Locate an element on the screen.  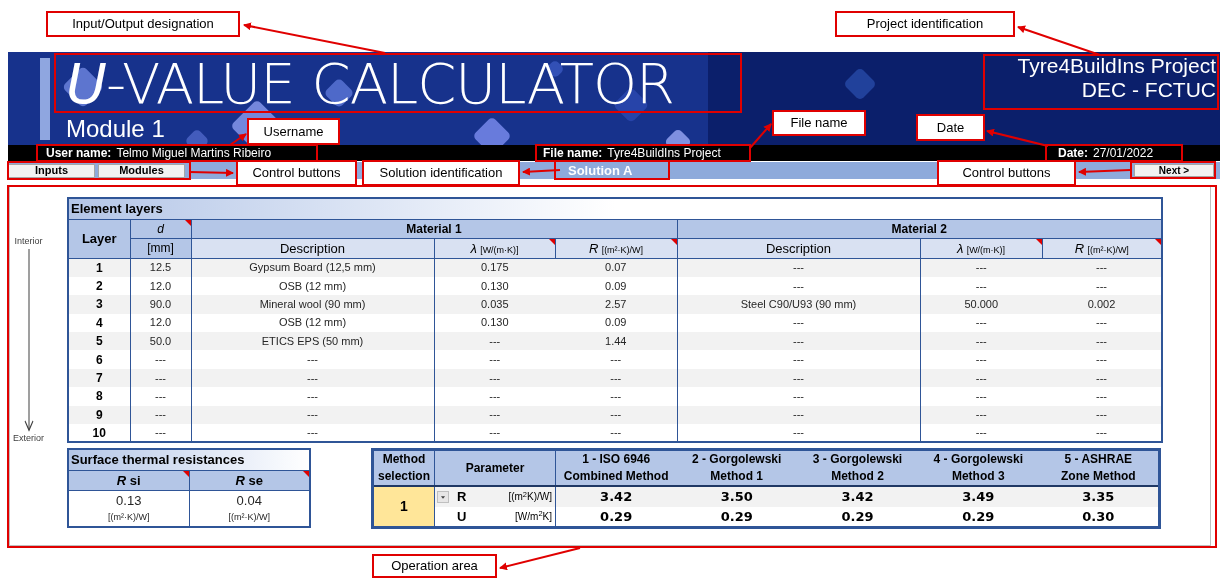
column-header: 5 - ASHRAE Zone Method is located at coordinates (1099, 467).